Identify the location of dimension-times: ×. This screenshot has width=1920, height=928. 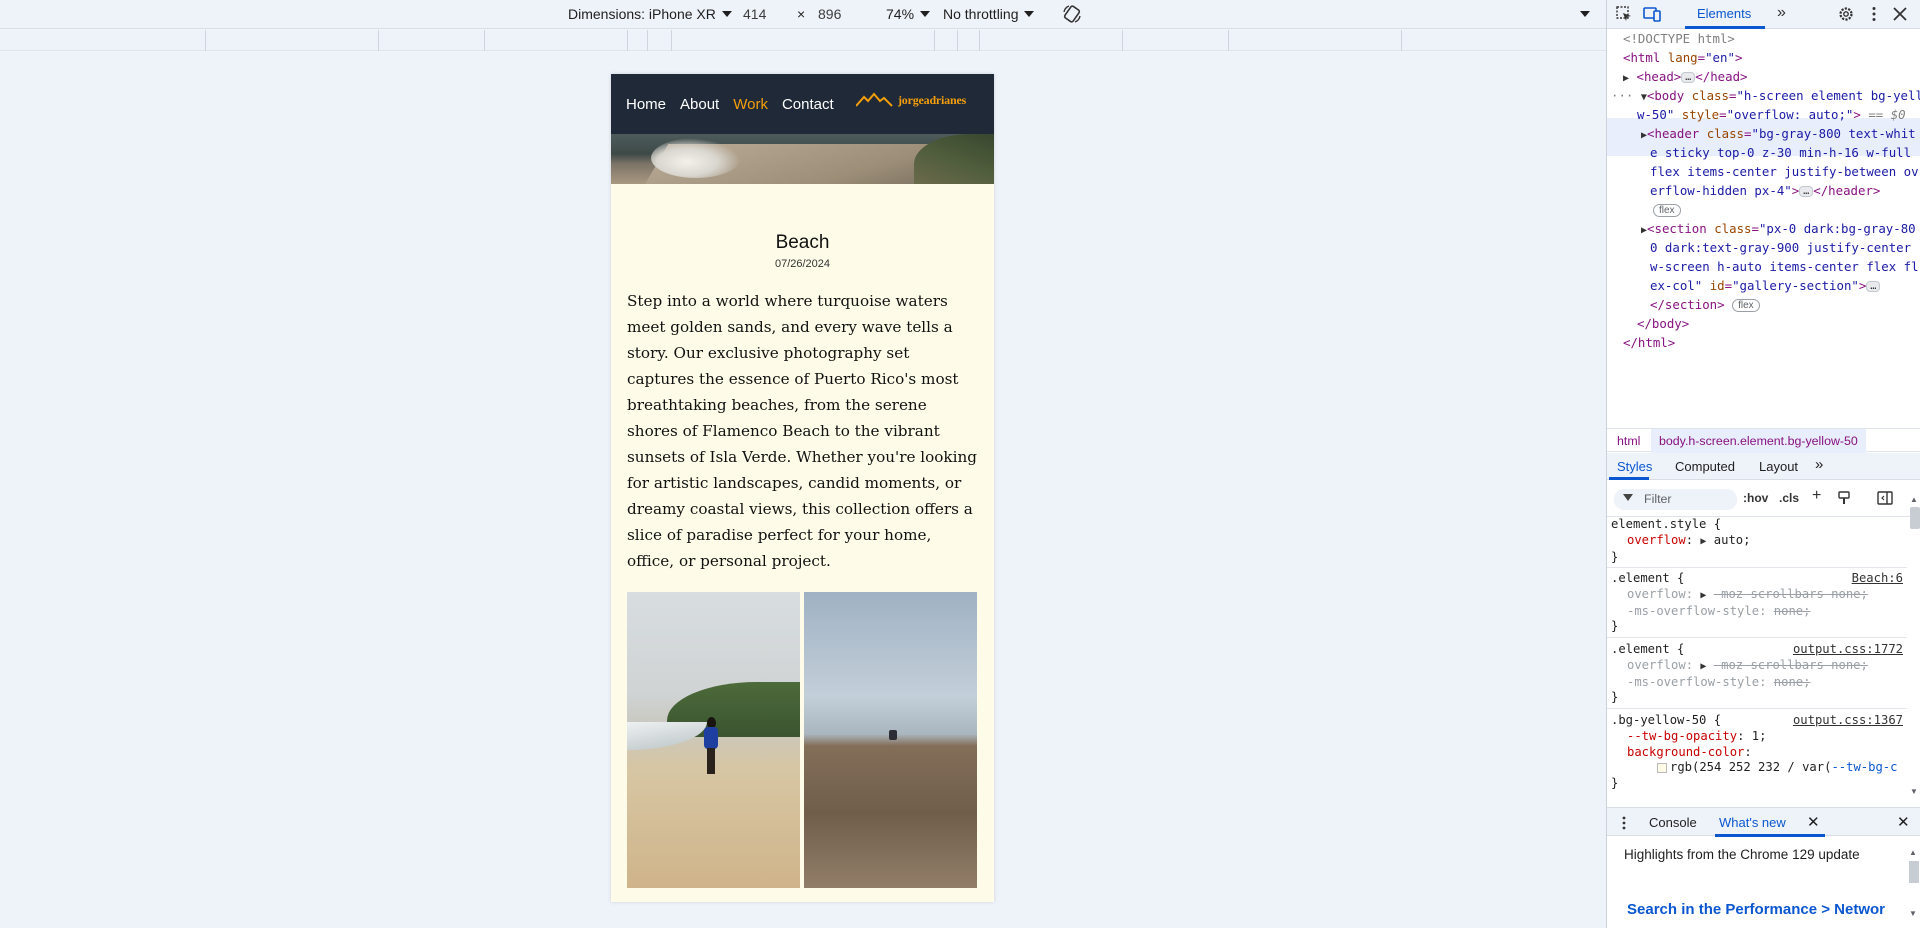
(801, 14).